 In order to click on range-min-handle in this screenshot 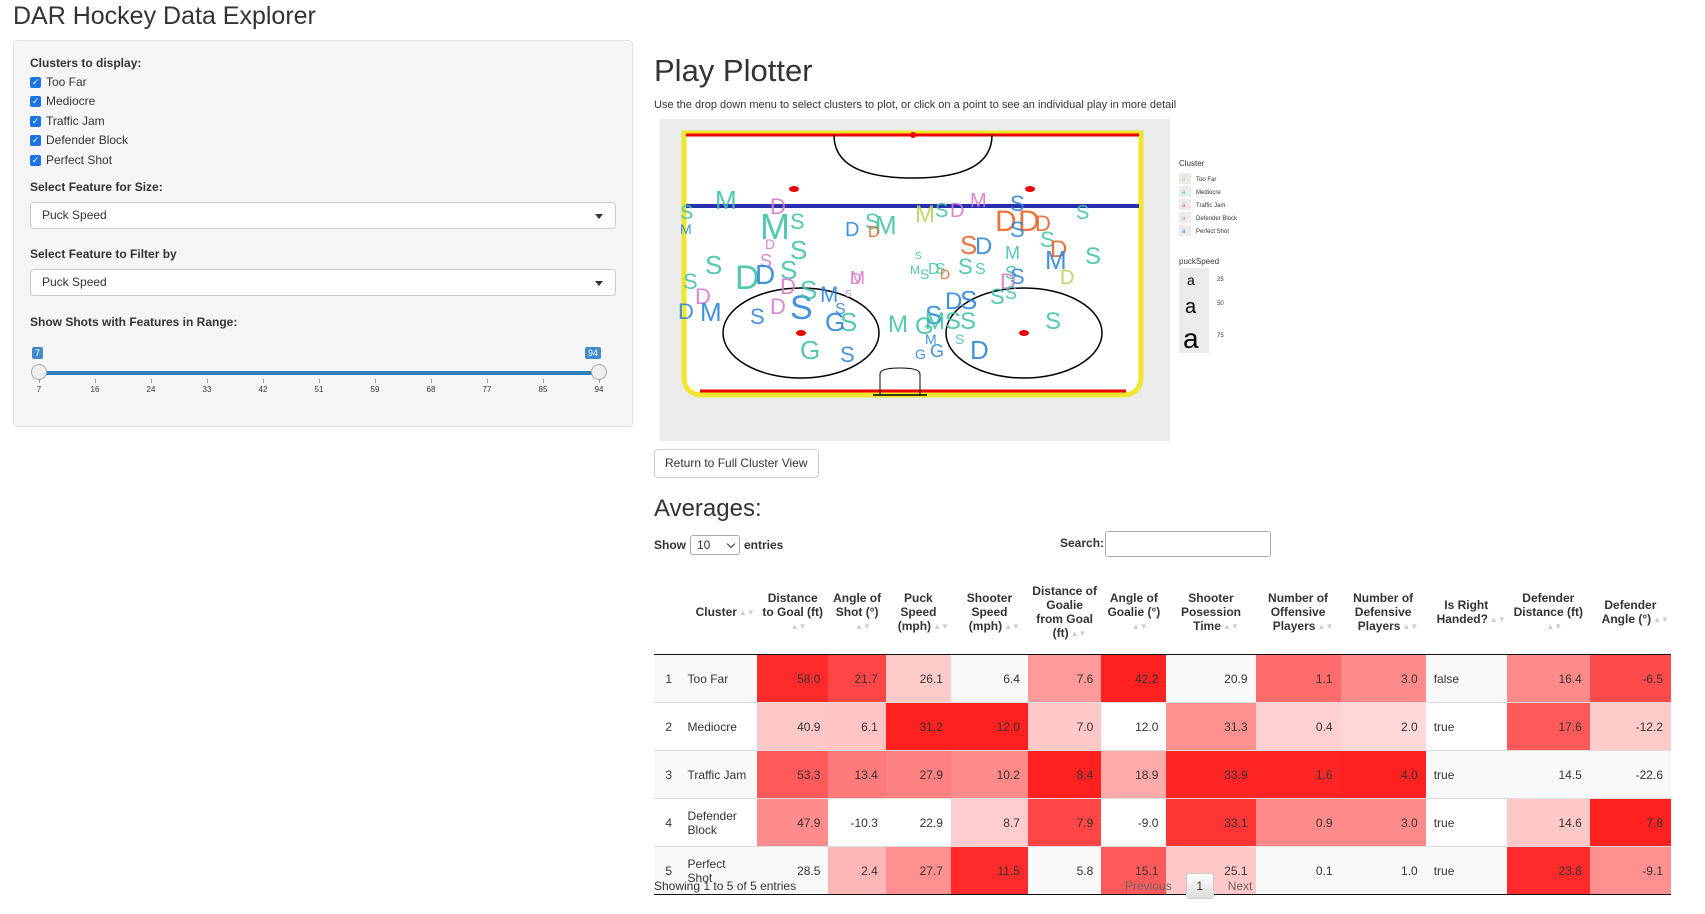, I will do `click(39, 372)`.